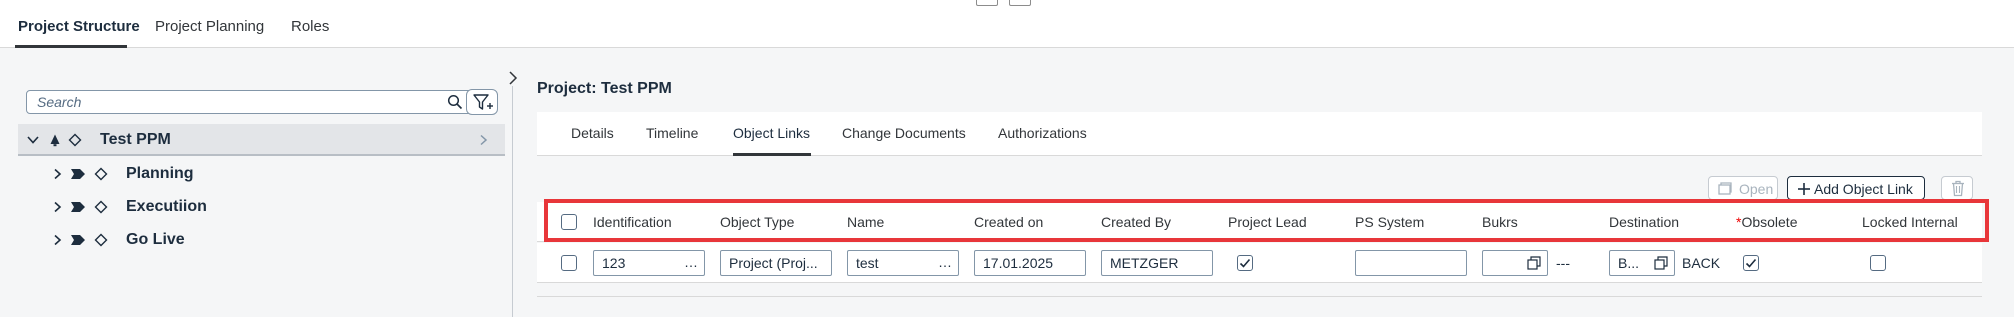  I want to click on bukrs-text: ---, so click(1563, 263).